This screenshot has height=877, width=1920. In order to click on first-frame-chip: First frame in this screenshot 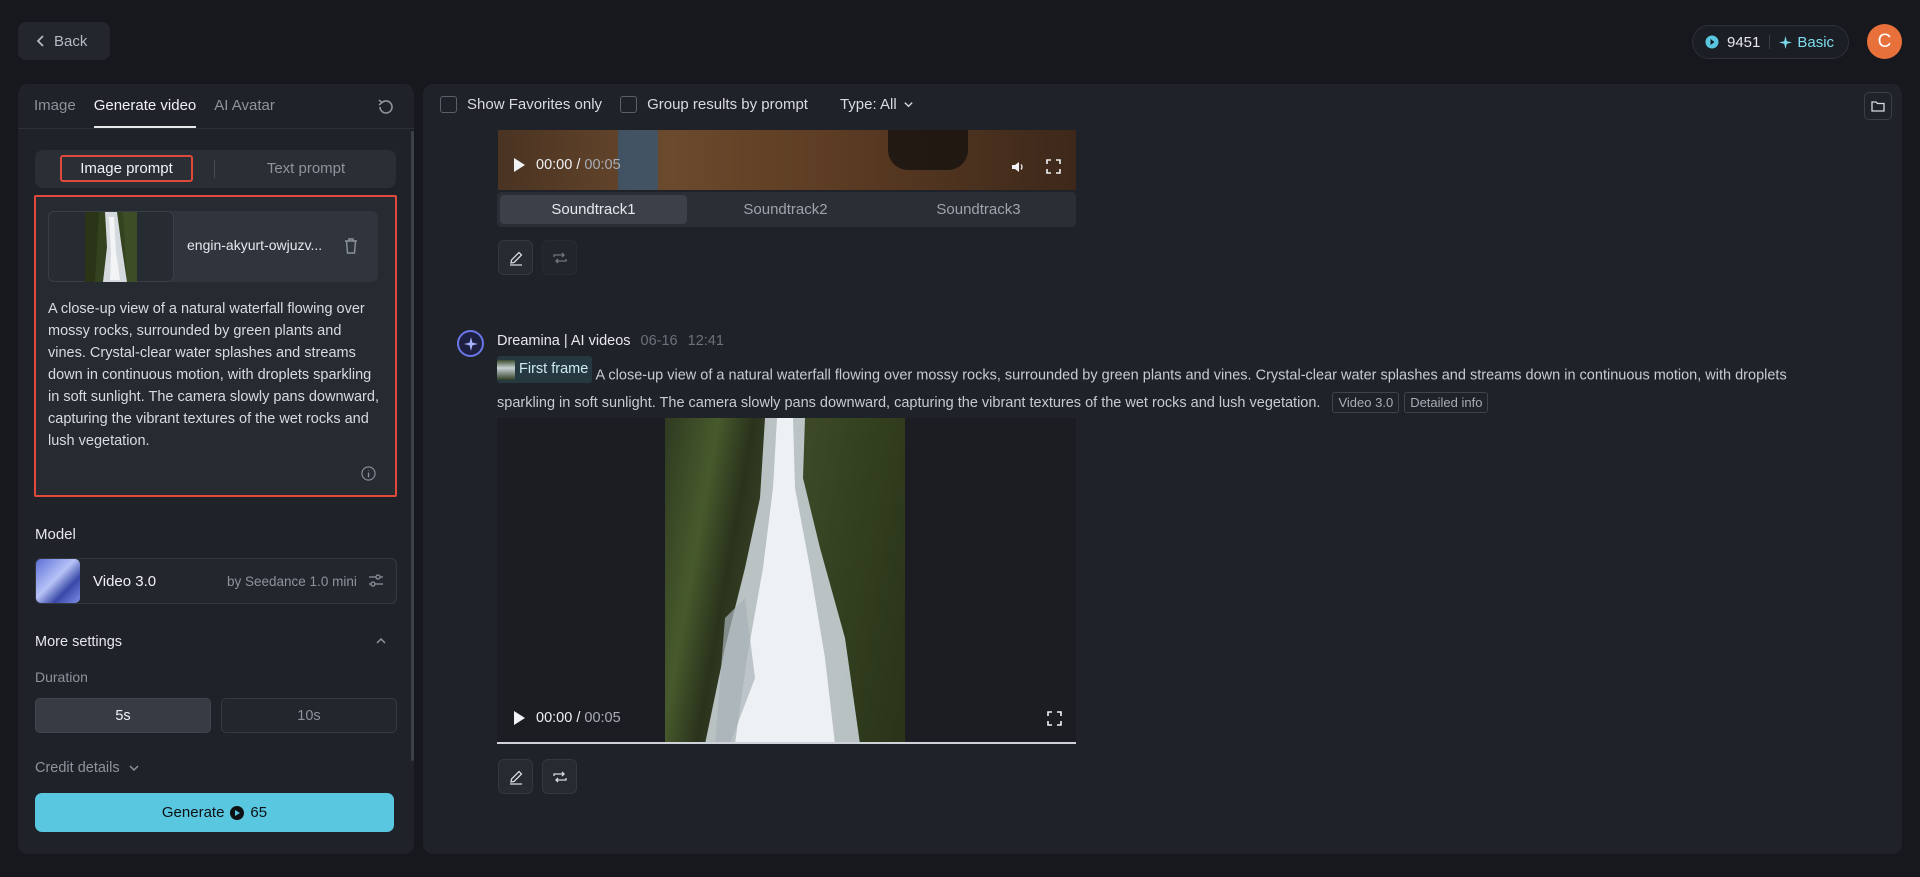, I will do `click(545, 369)`.